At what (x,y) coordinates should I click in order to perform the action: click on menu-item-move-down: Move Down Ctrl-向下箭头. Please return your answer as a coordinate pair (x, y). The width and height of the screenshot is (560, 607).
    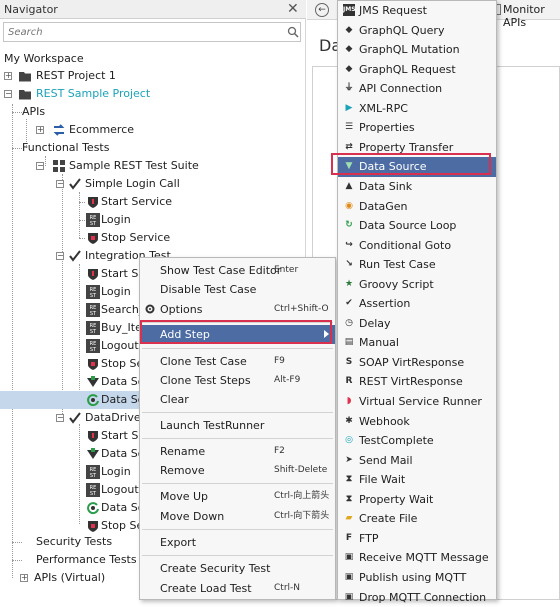
    Looking at the image, I should click on (237, 516).